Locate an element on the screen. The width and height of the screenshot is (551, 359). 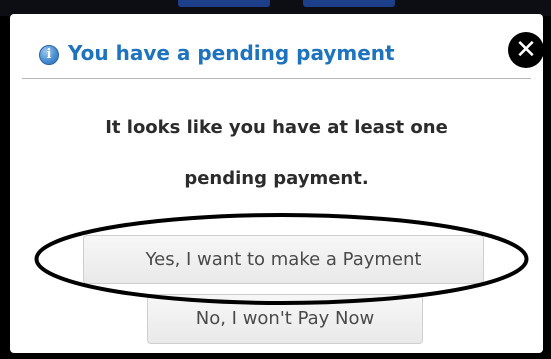
dialog-title: You have a pending payment is located at coordinates (231, 53).